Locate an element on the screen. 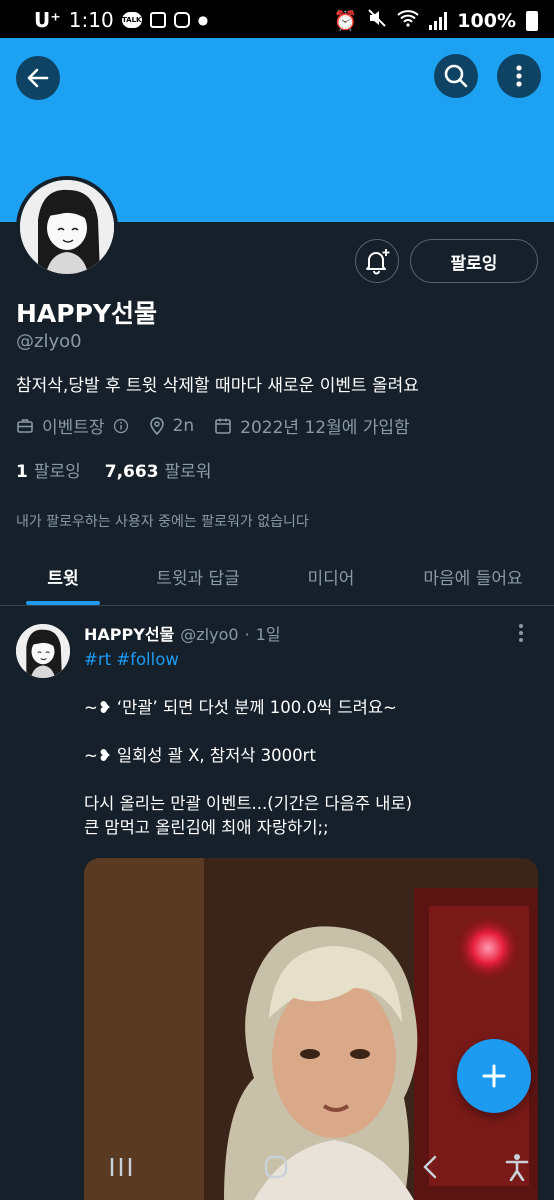 The image size is (554, 1200). battery-percent: 100% is located at coordinates (486, 20).